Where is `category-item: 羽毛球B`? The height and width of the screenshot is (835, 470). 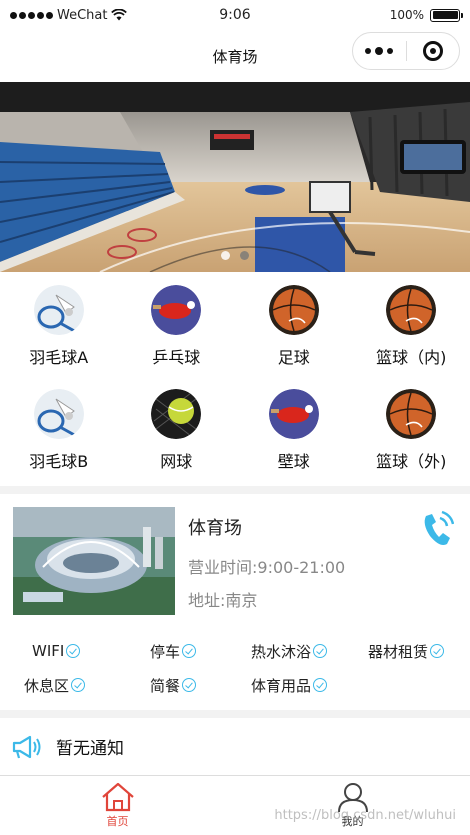 category-item: 羽毛球B is located at coordinates (59, 434).